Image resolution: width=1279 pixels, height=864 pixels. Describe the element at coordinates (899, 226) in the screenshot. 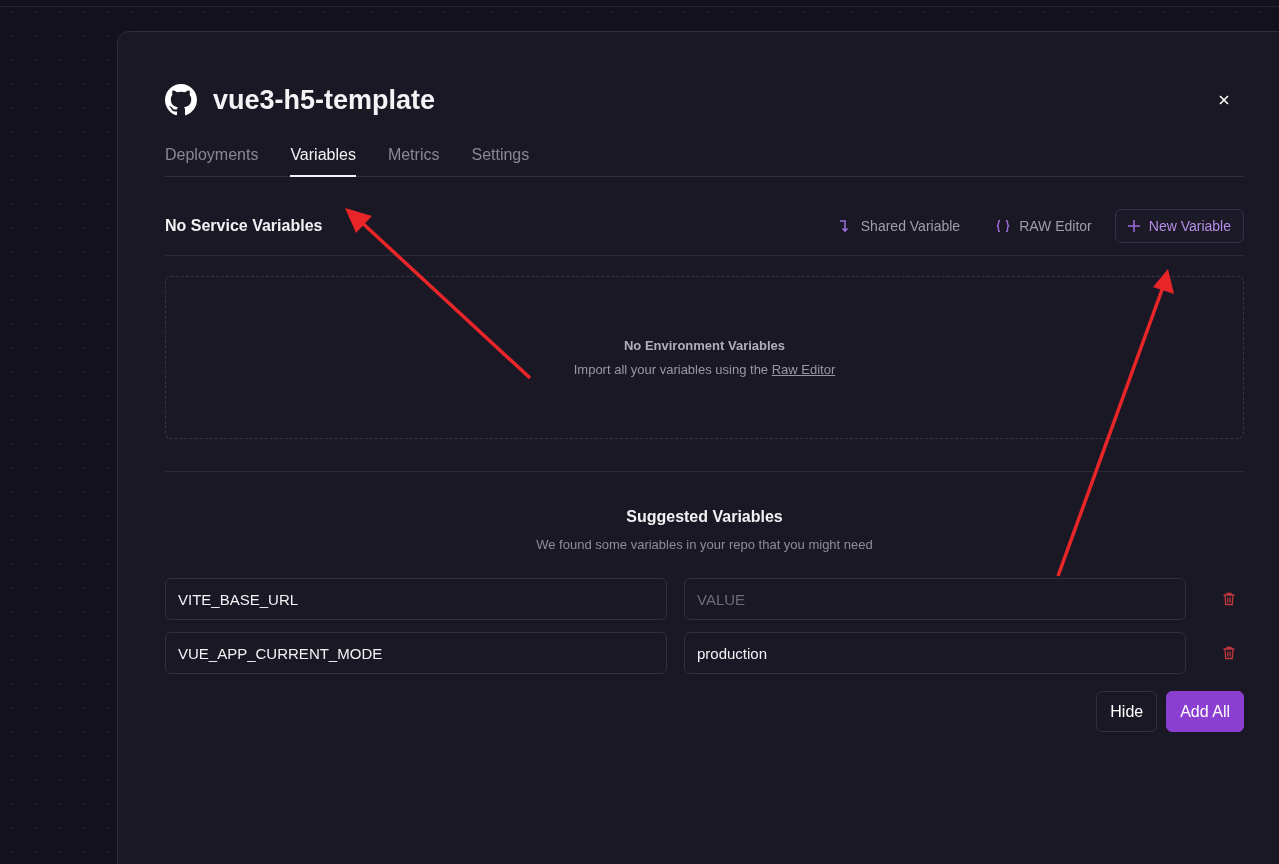

I see `shared-variable-button: Shared Variable` at that location.